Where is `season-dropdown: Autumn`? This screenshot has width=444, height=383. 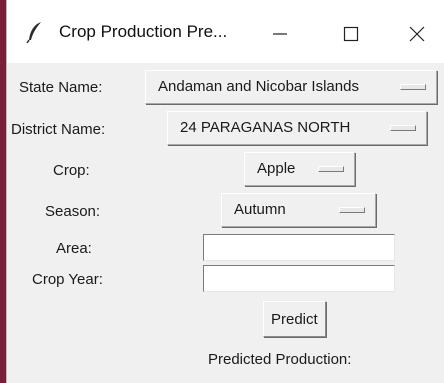 season-dropdown: Autumn is located at coordinates (298, 210).